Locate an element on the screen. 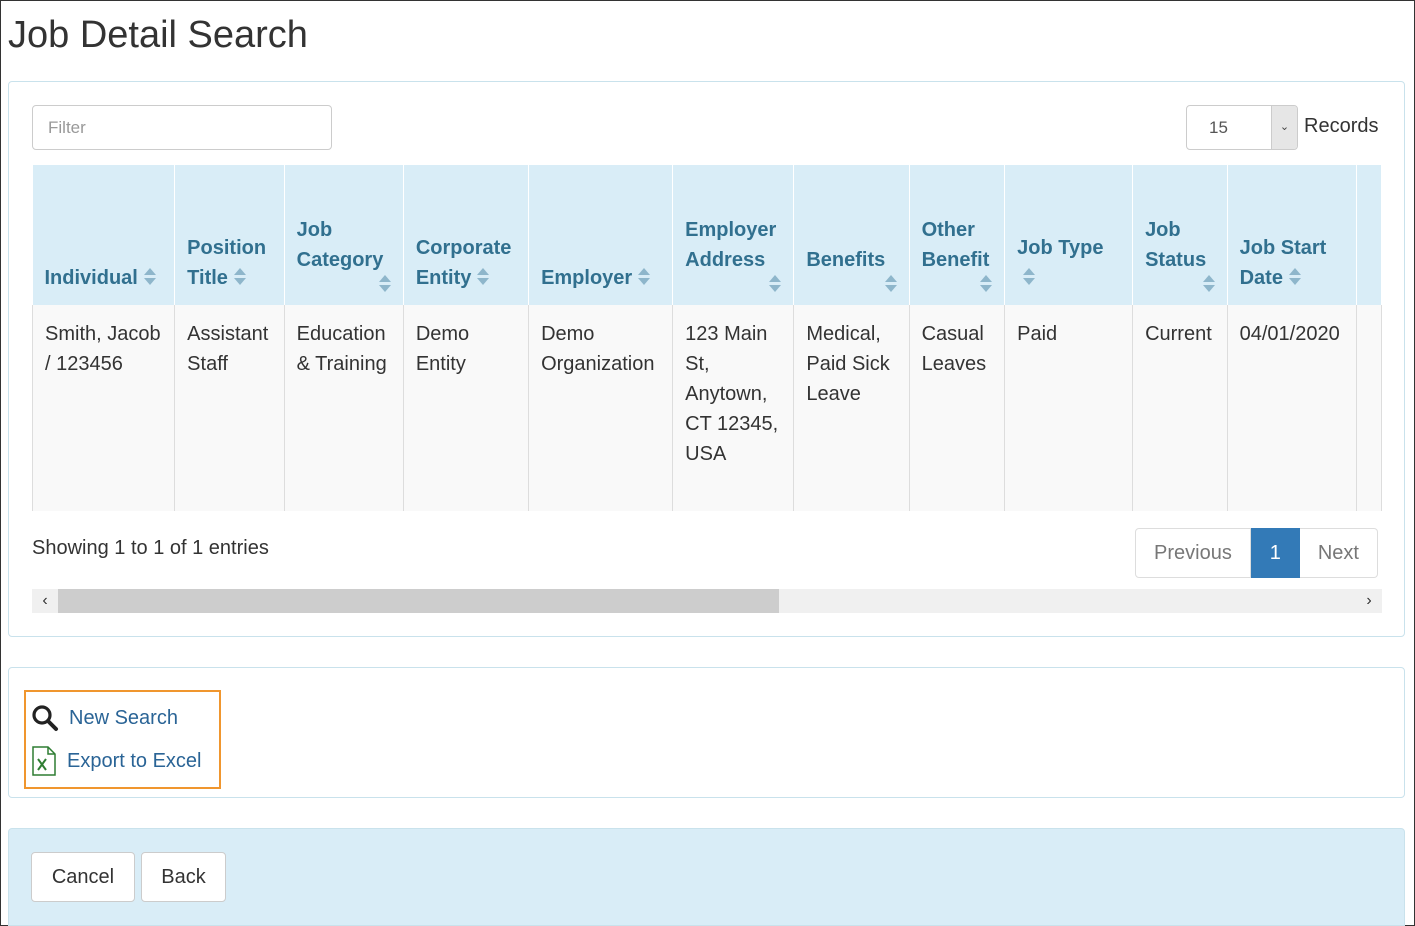 The image size is (1415, 926). table-cell: Current is located at coordinates (1180, 408).